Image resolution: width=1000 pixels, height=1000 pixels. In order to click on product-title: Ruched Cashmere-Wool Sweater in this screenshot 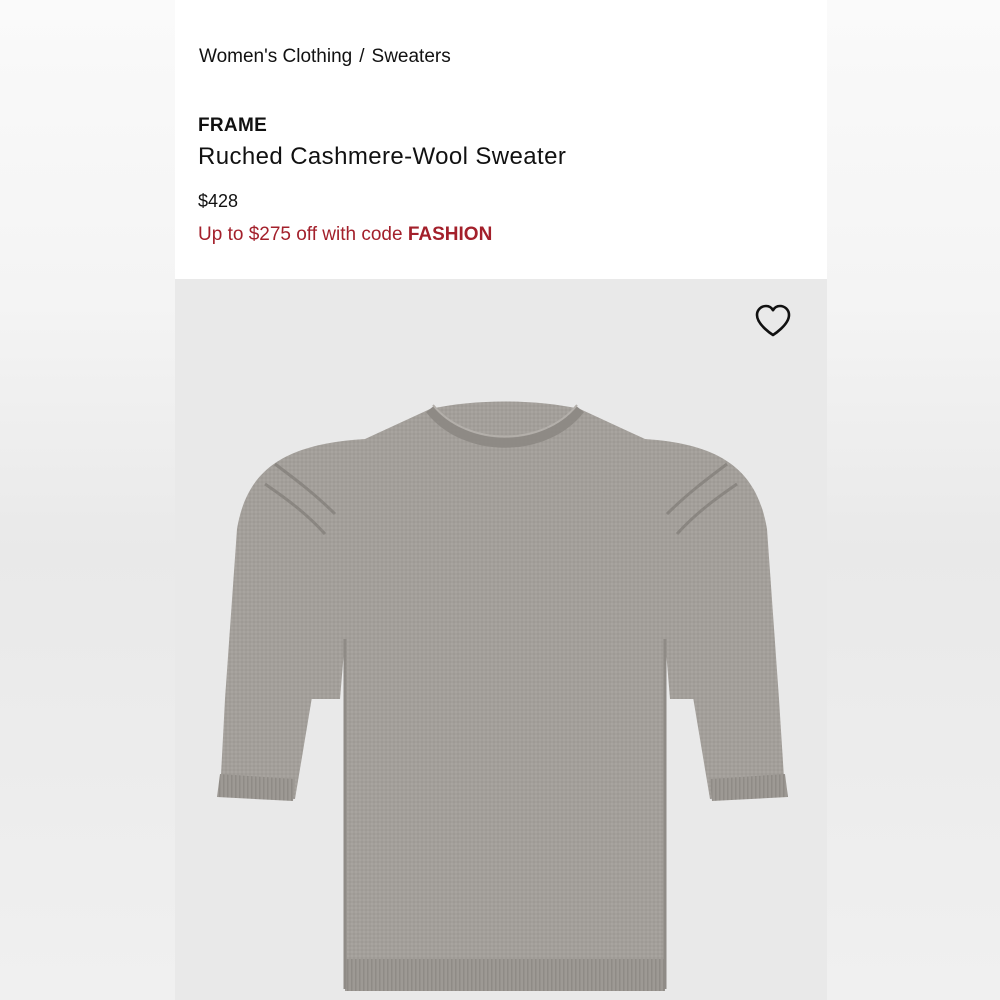, I will do `click(382, 156)`.